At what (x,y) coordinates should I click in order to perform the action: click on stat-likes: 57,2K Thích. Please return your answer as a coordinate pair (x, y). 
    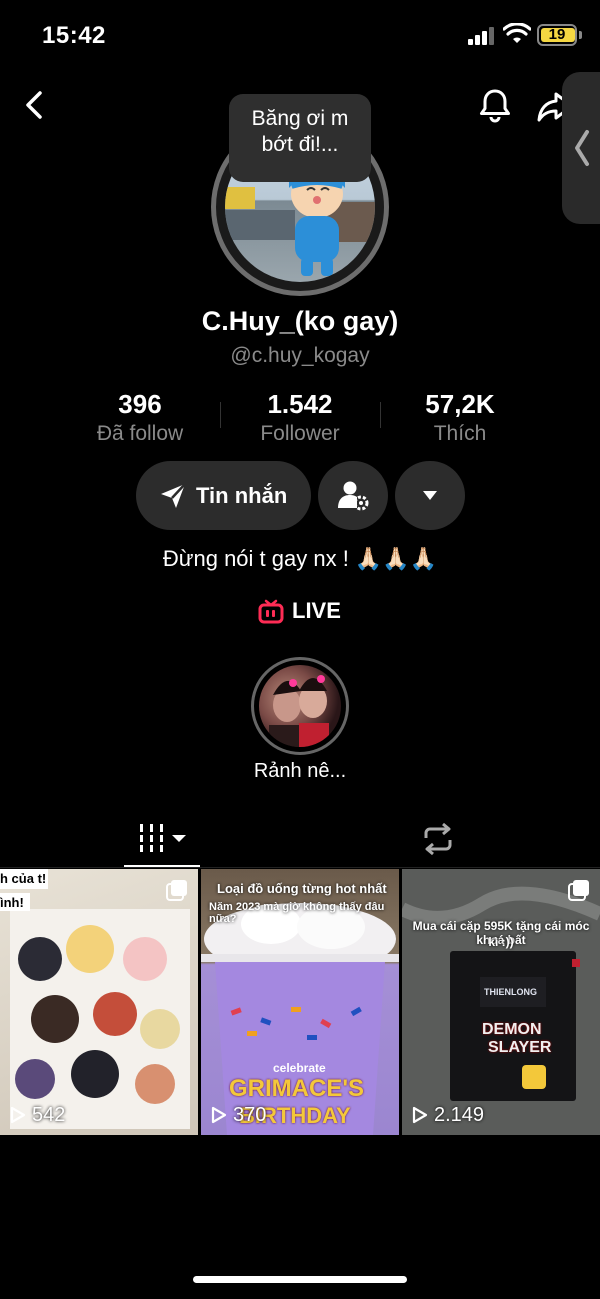
    Looking at the image, I should click on (460, 417).